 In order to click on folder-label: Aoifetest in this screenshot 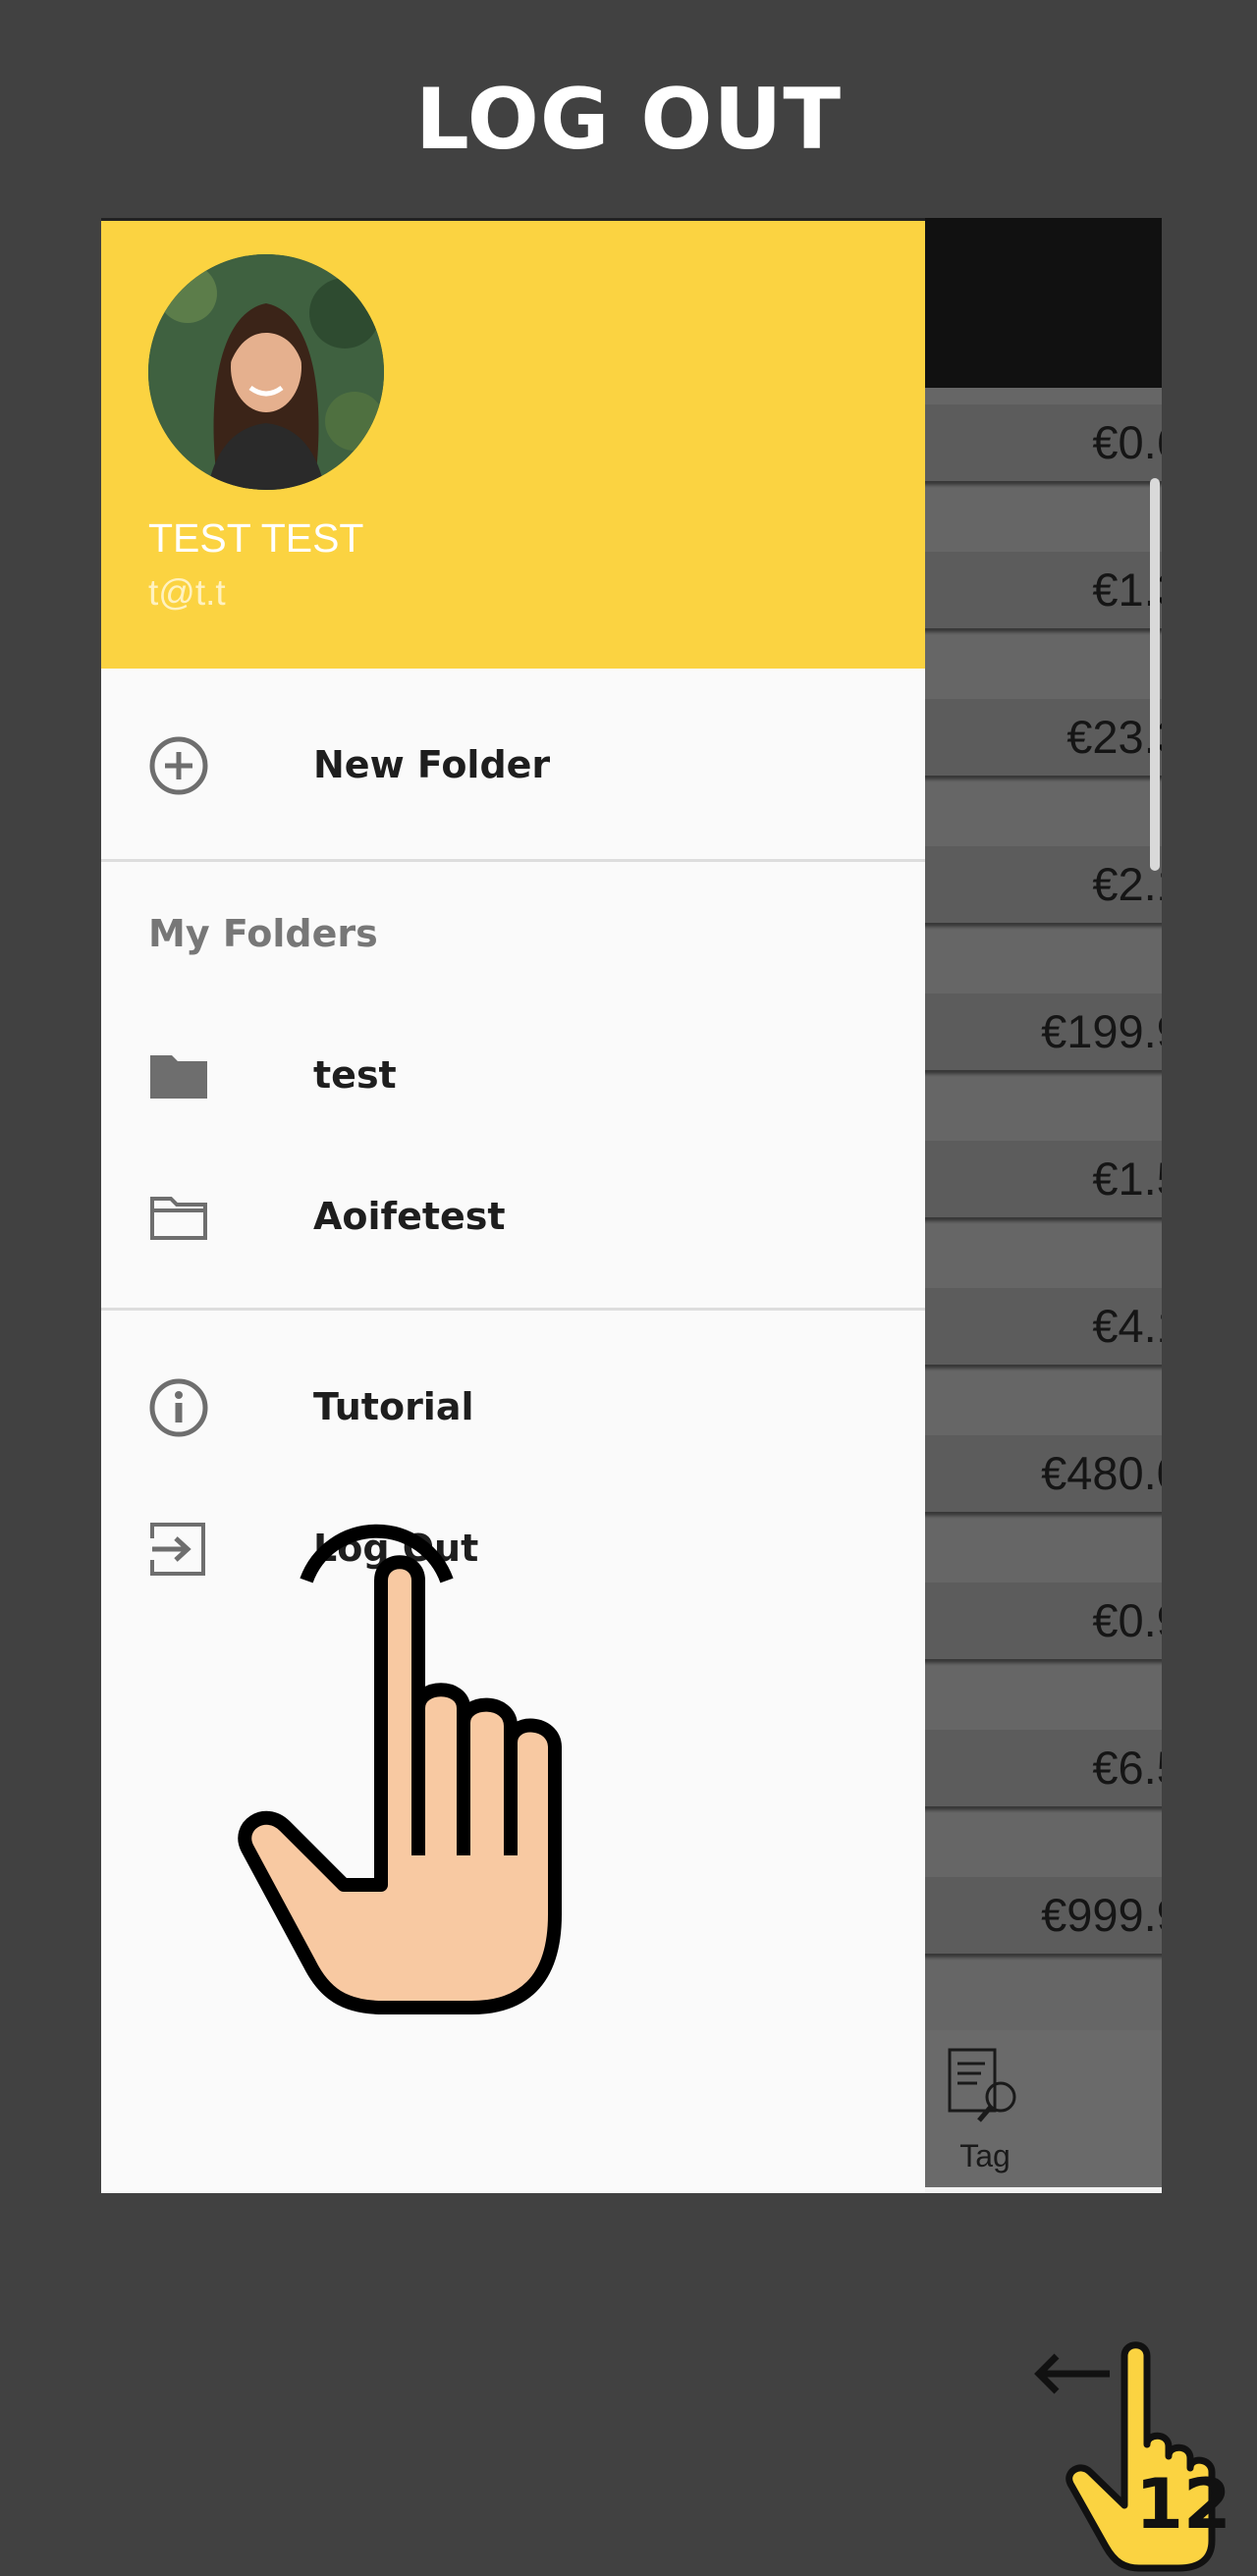, I will do `click(409, 1216)`.